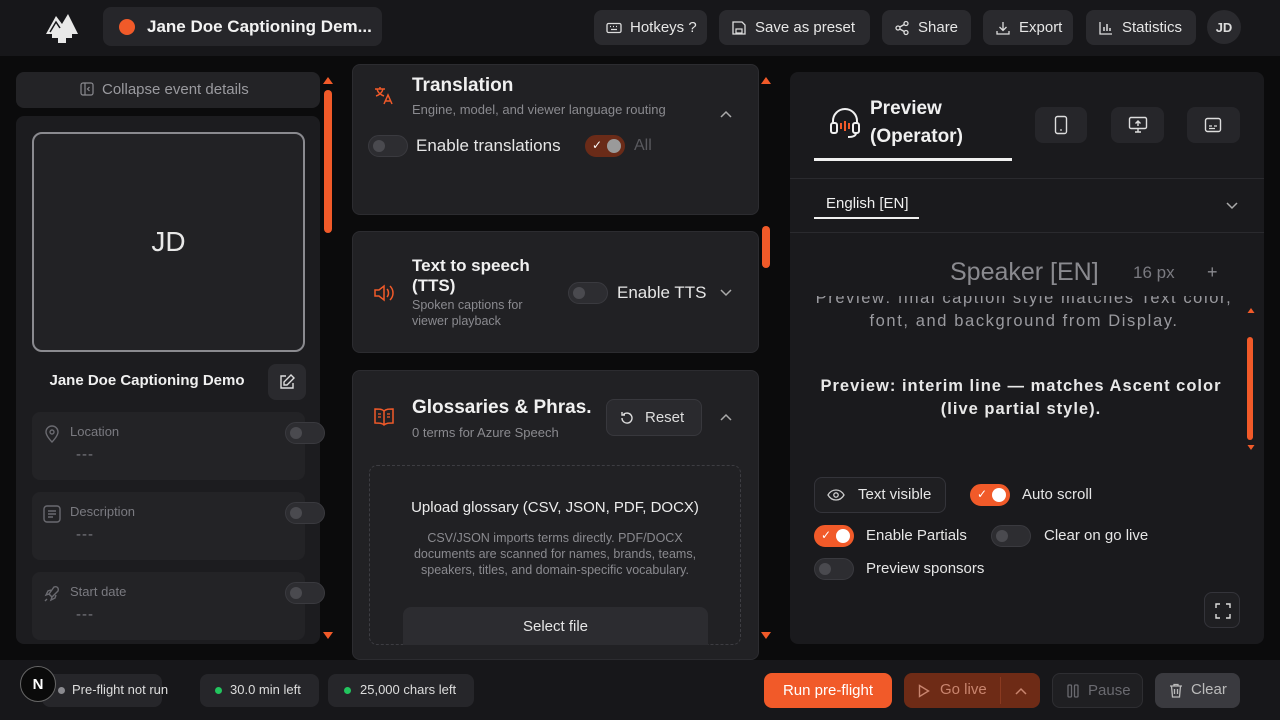 The height and width of the screenshot is (720, 1280). What do you see at coordinates (1109, 690) in the screenshot?
I see `pause-label: Pause` at bounding box center [1109, 690].